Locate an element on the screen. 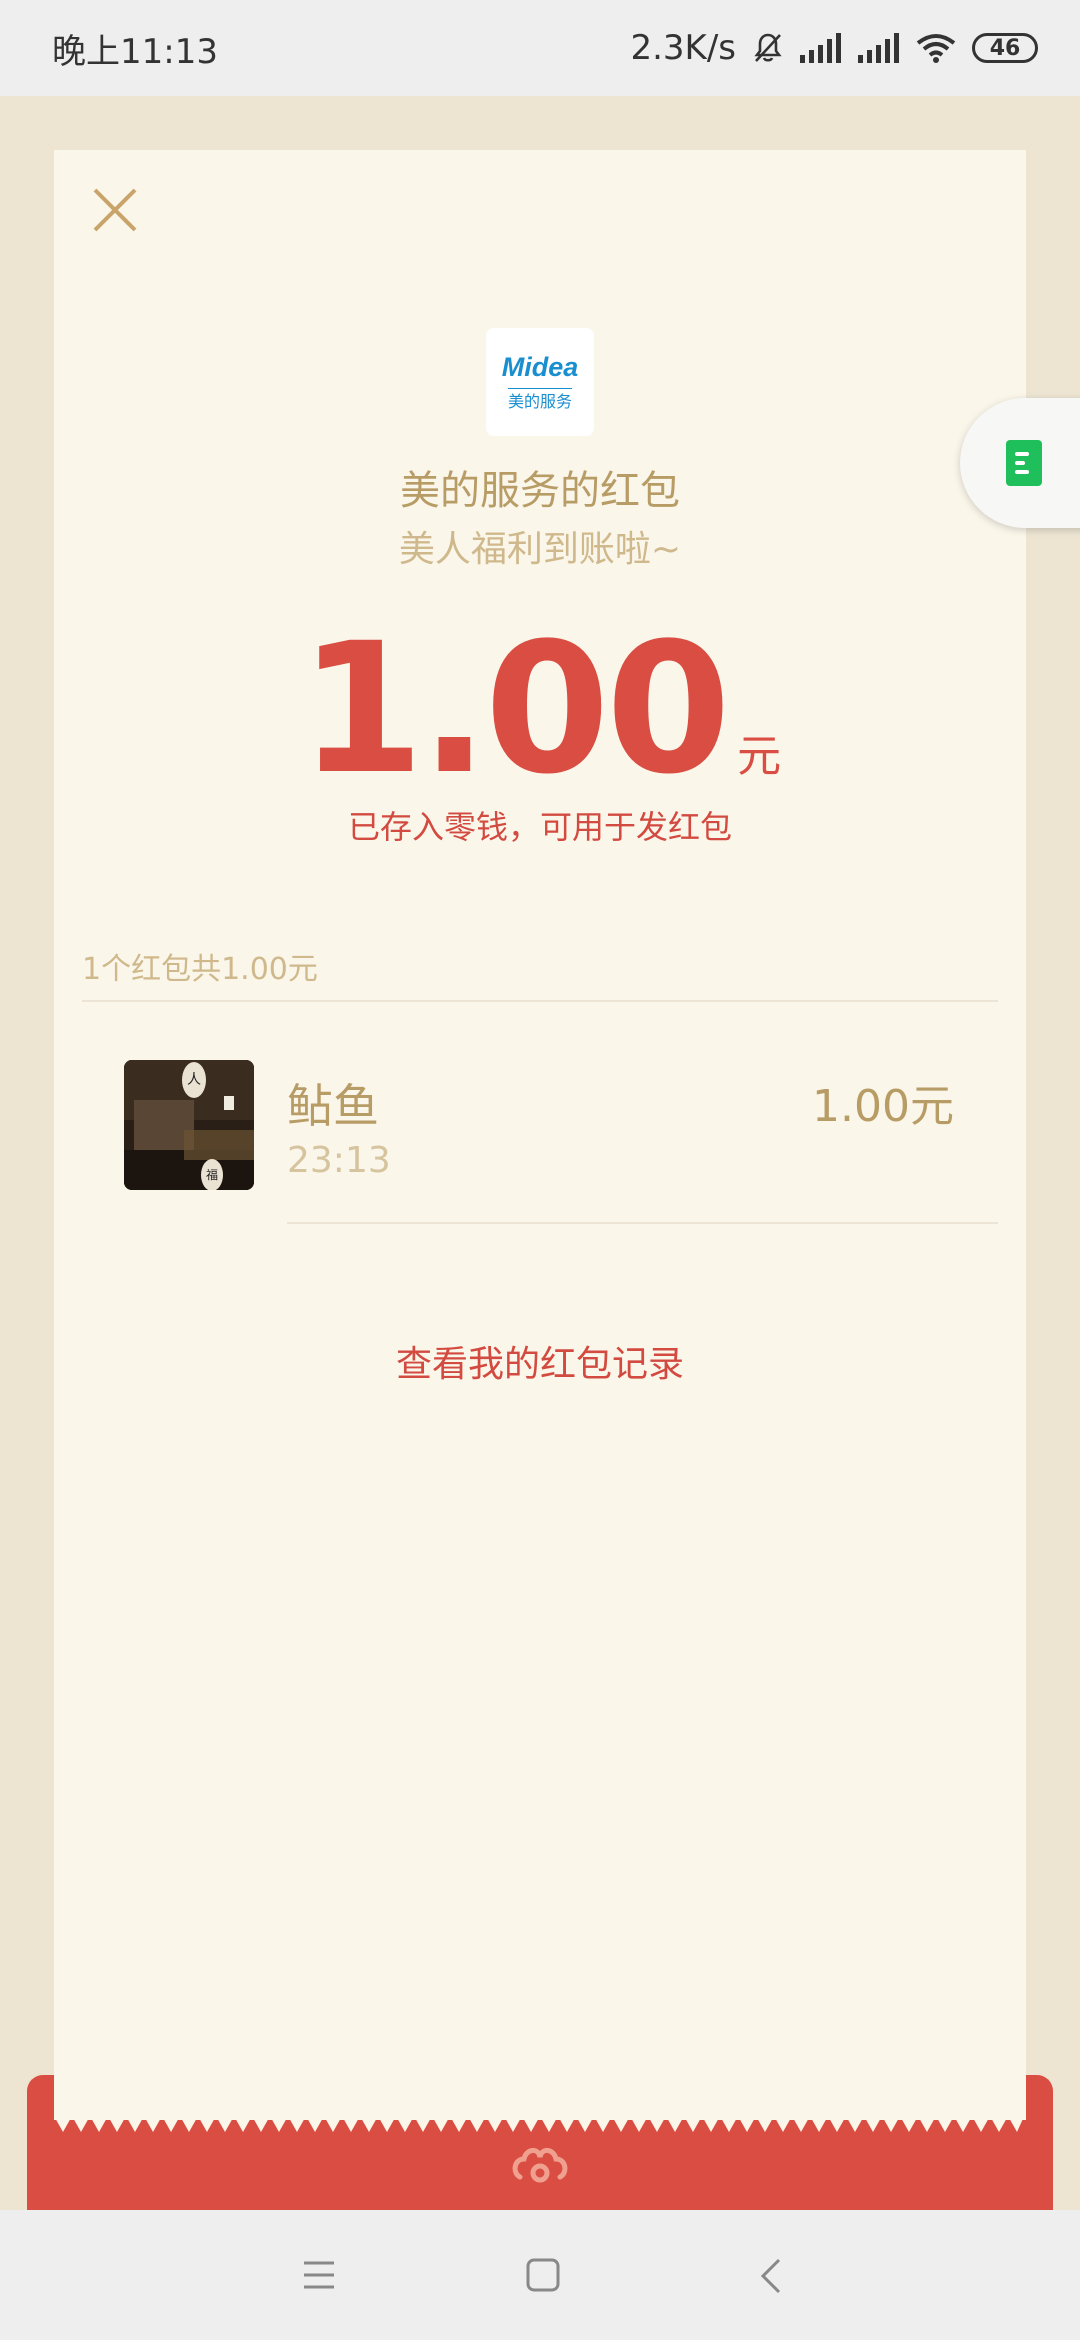  svg-text: 人 is located at coordinates (194, 1080).